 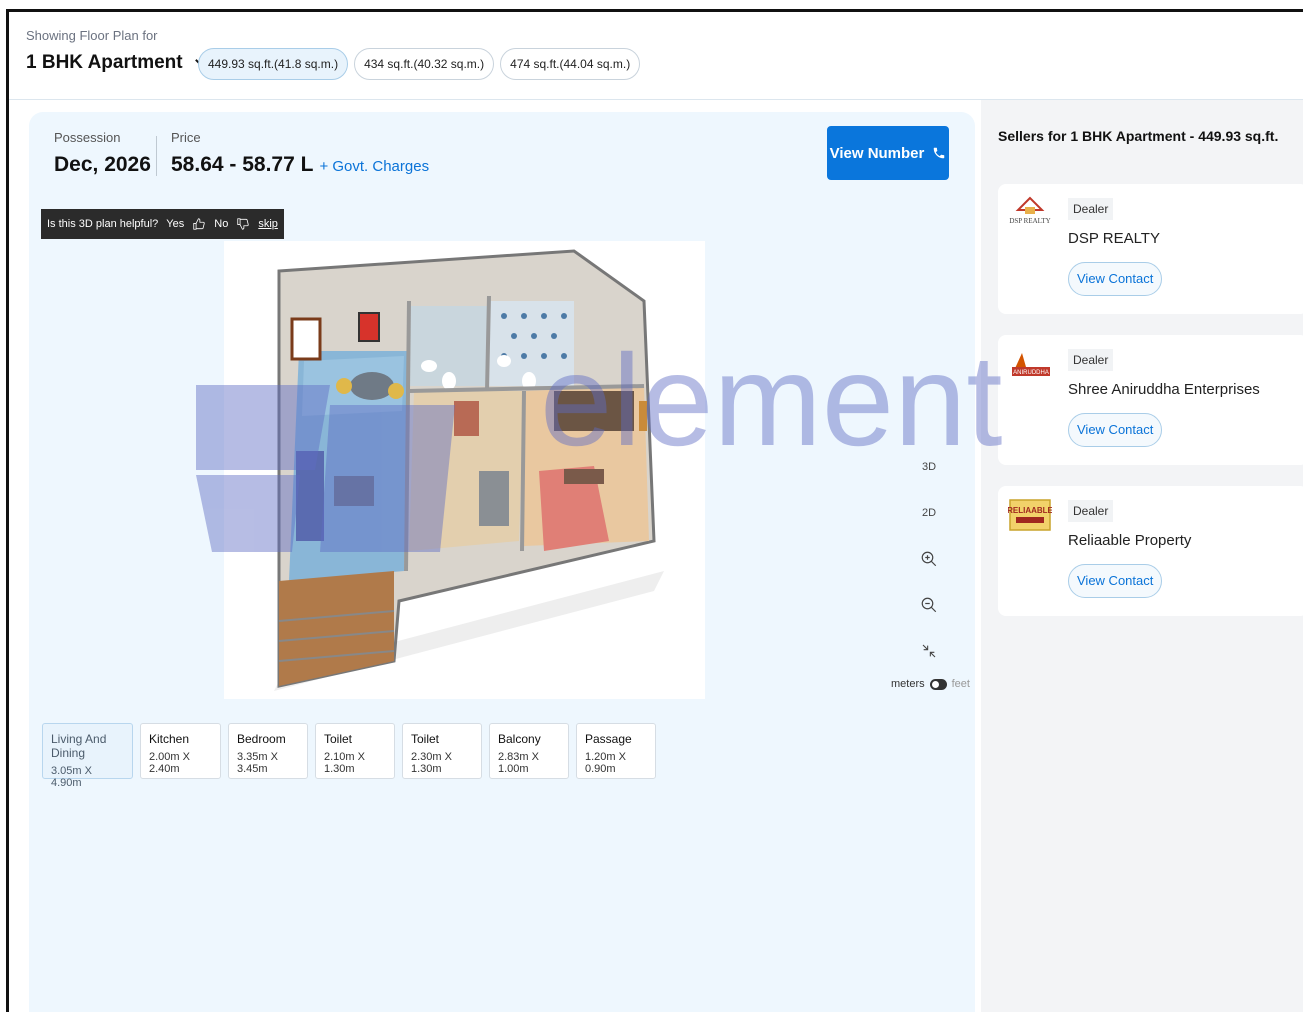 I want to click on room-dims: 2.30m X 1.30m, so click(x=431, y=763).